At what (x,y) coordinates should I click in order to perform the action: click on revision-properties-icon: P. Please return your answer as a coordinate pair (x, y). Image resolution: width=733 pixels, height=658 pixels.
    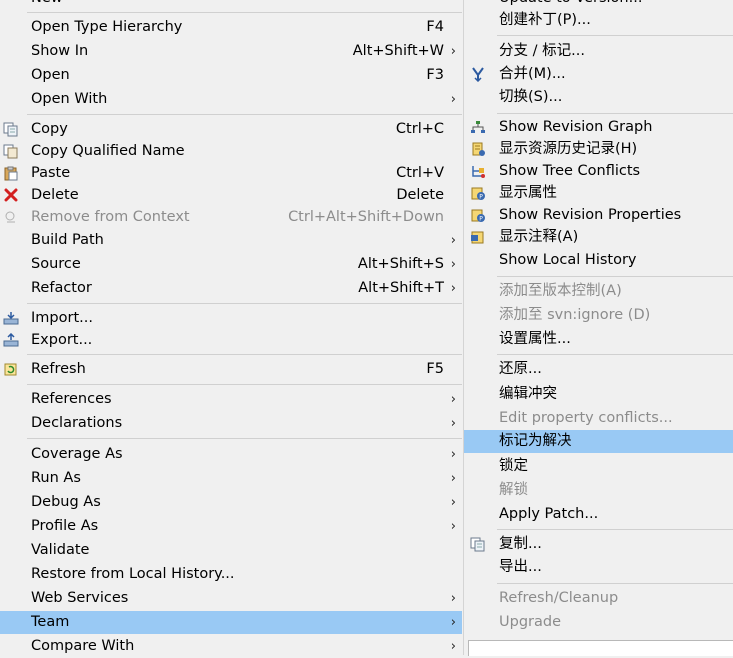
    Looking at the image, I should click on (478, 216).